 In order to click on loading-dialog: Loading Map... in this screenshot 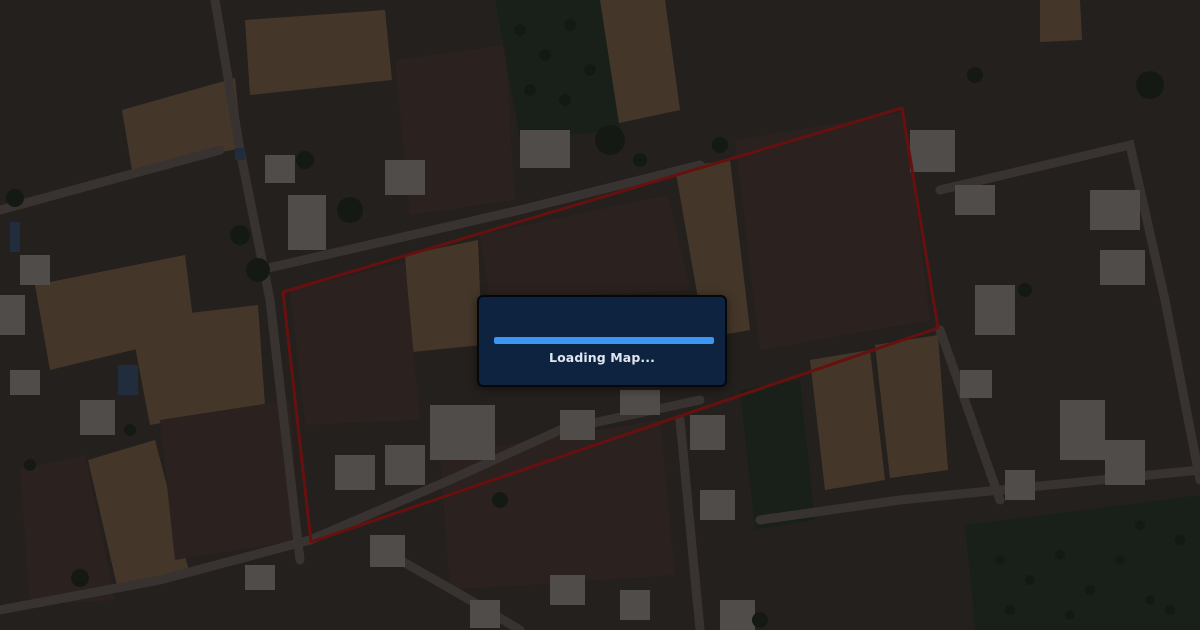, I will do `click(602, 341)`.